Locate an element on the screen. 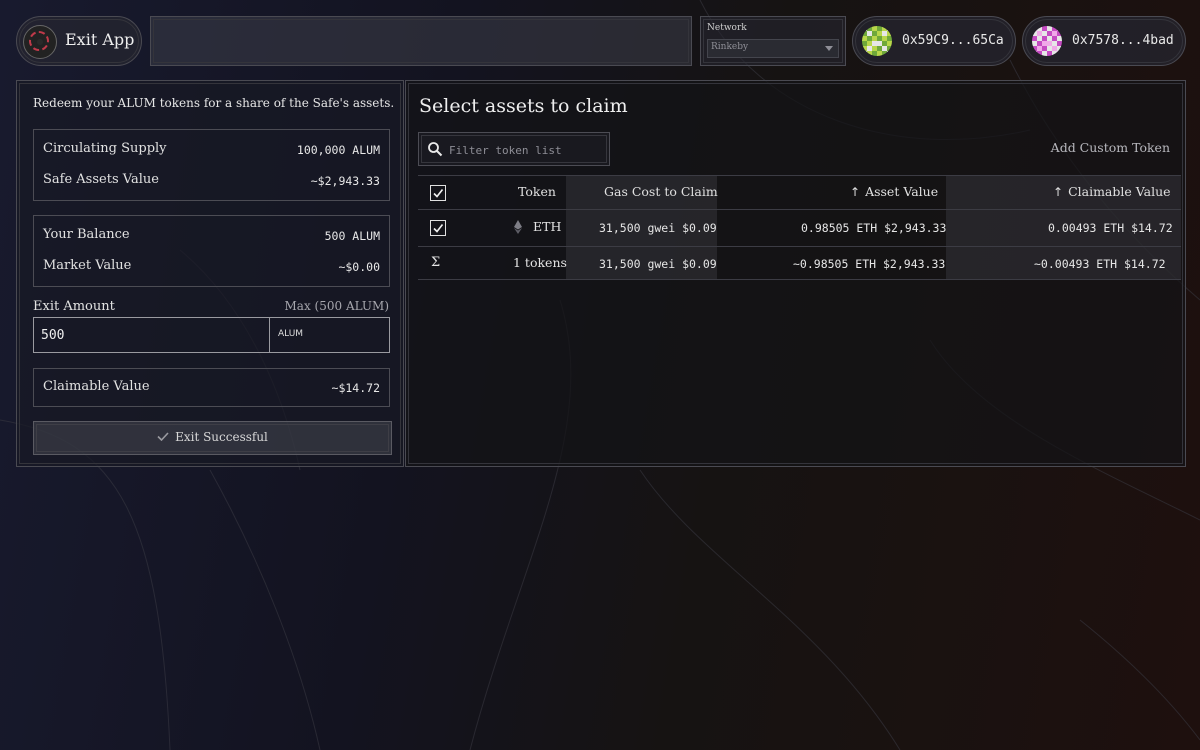 The width and height of the screenshot is (1200, 750). claimable-value-sort-header: ↑ Claimable Value is located at coordinates (1112, 191).